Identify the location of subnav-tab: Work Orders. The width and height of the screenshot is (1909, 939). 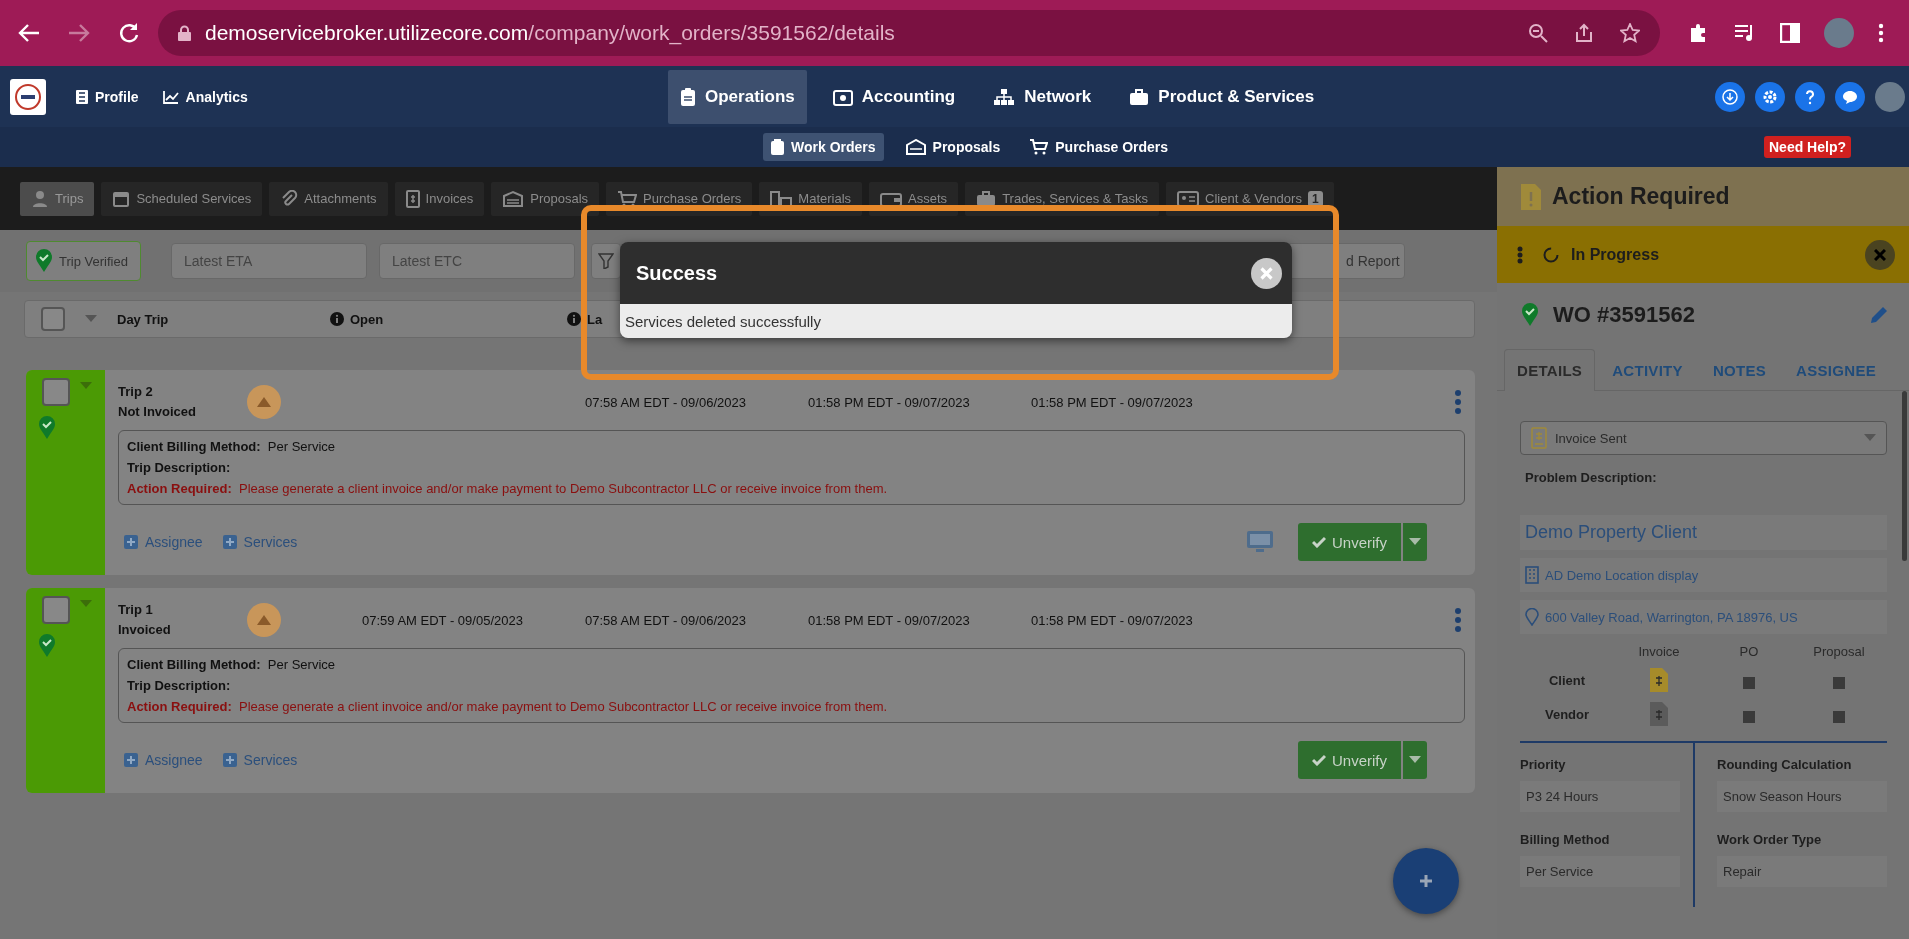
(823, 147).